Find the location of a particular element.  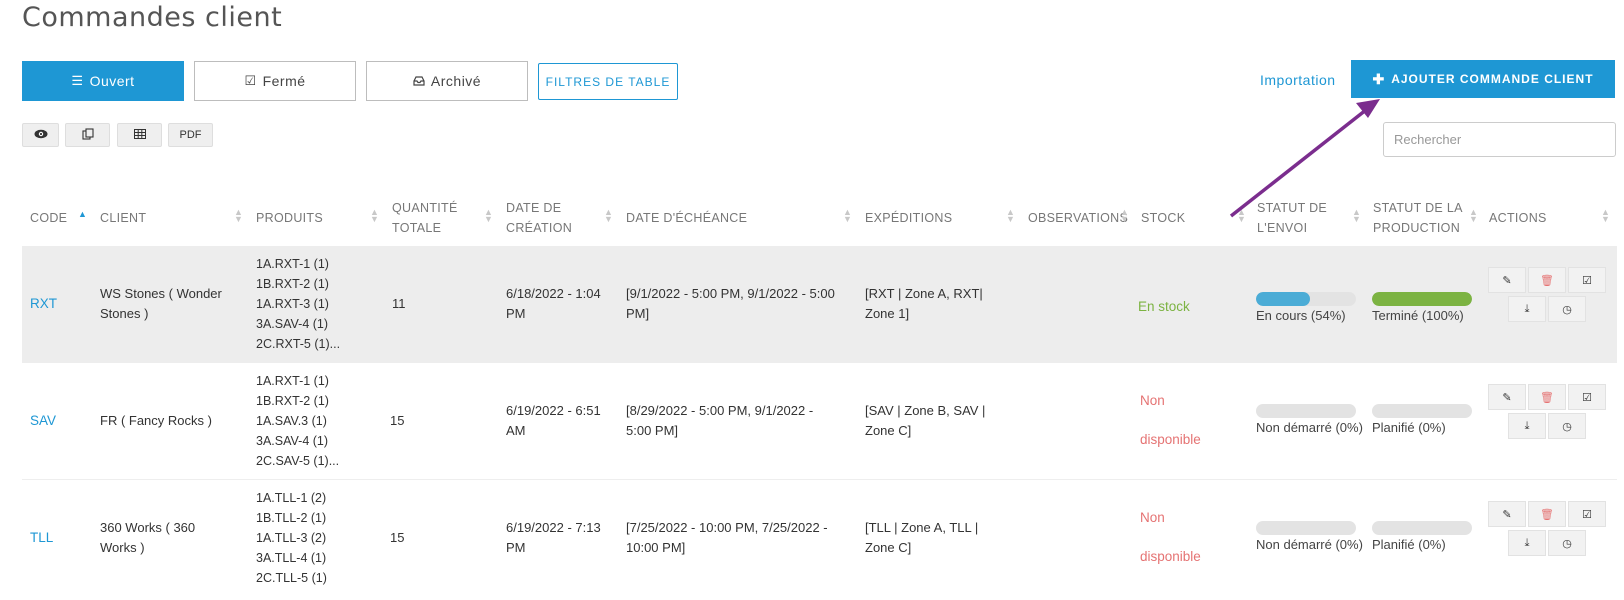

creation-date-line2: PM is located at coordinates (516, 547).